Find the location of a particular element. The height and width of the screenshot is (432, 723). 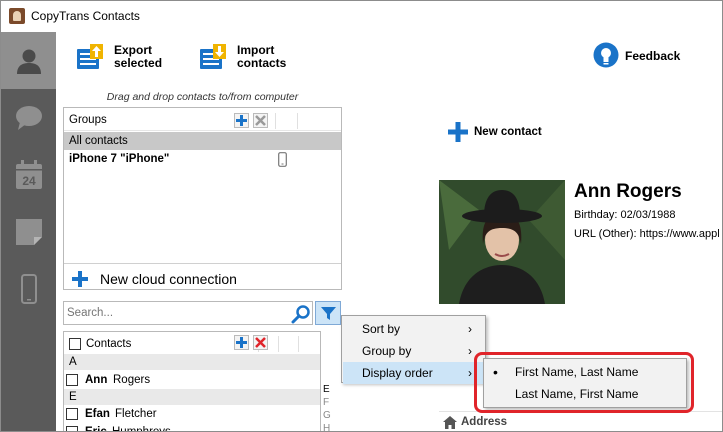

index-letter: G is located at coordinates (330, 415).